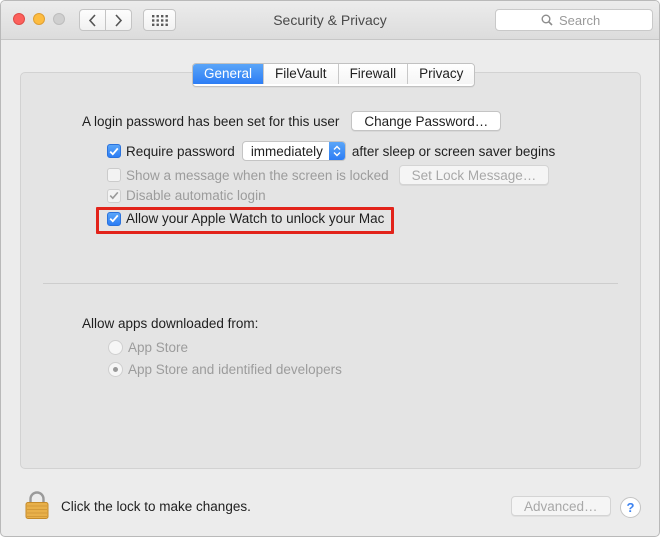  I want to click on updown-chevron-icon, so click(336, 151).